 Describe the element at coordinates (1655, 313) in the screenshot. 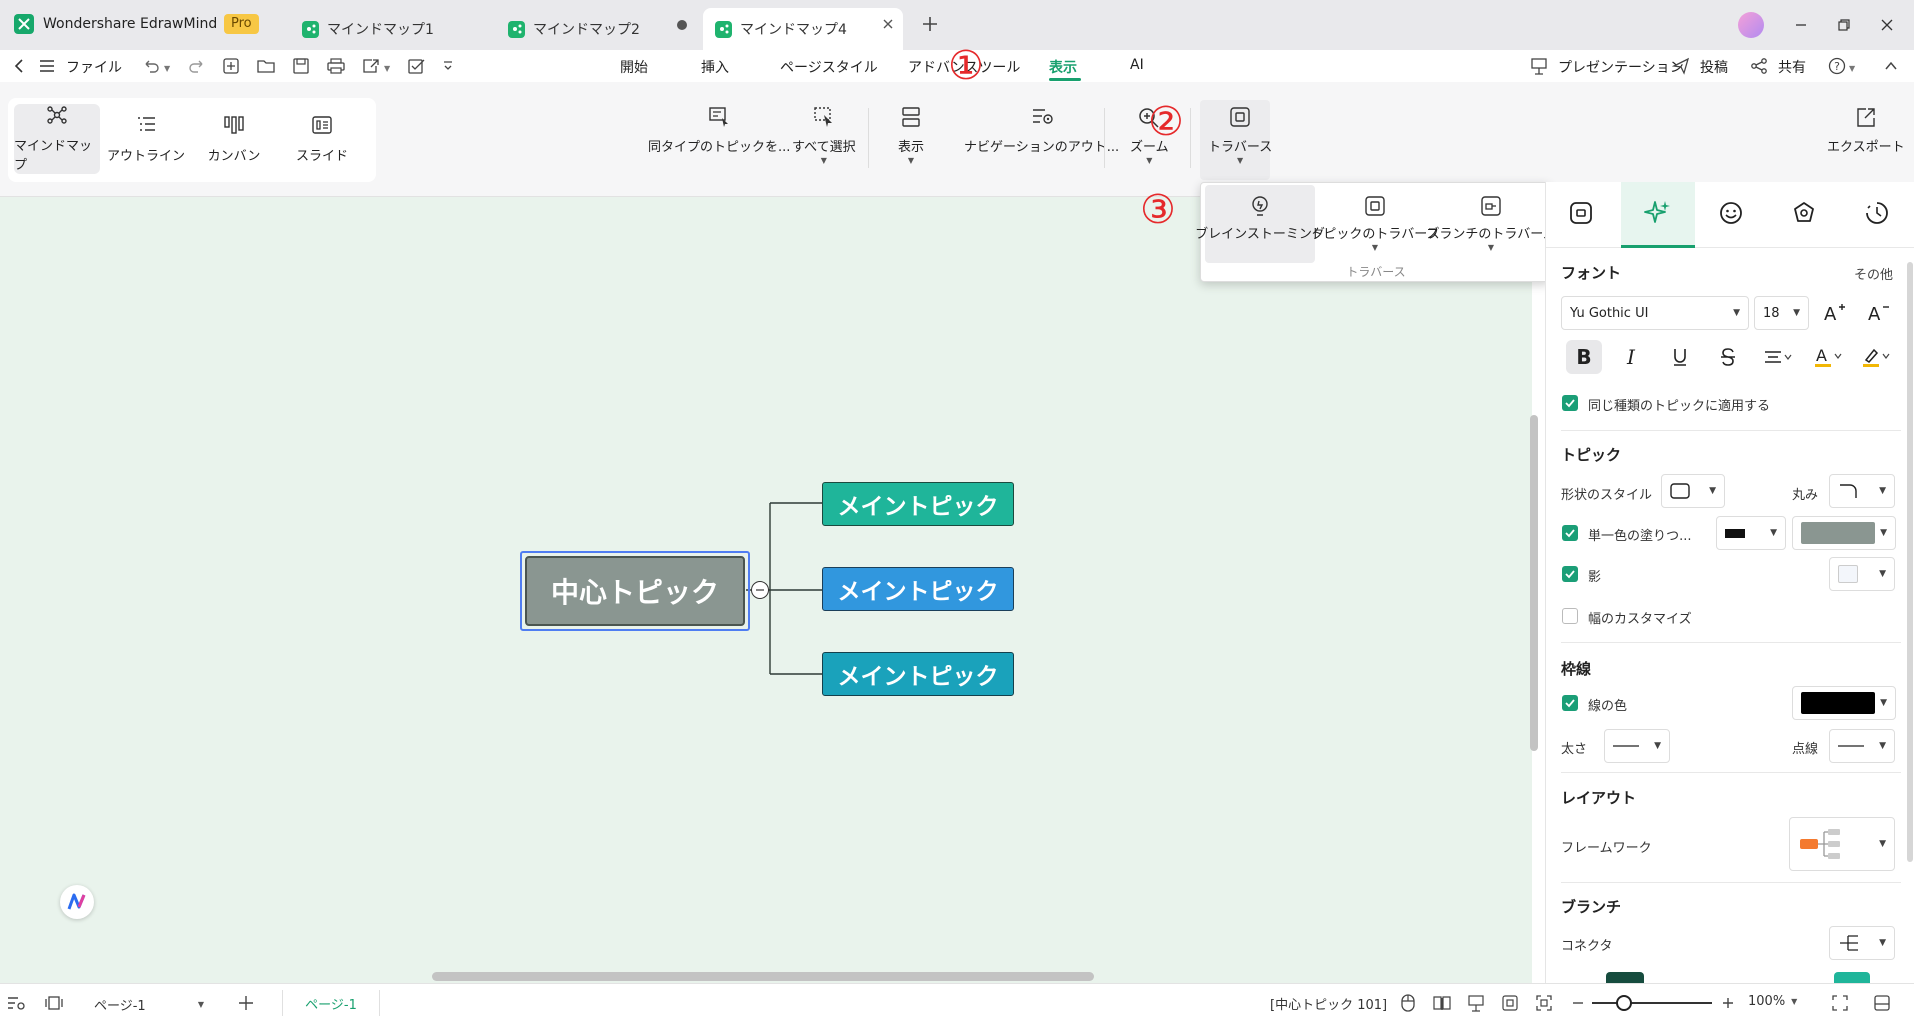

I see `font-family-select: Yu Gothic UI ▼` at that location.